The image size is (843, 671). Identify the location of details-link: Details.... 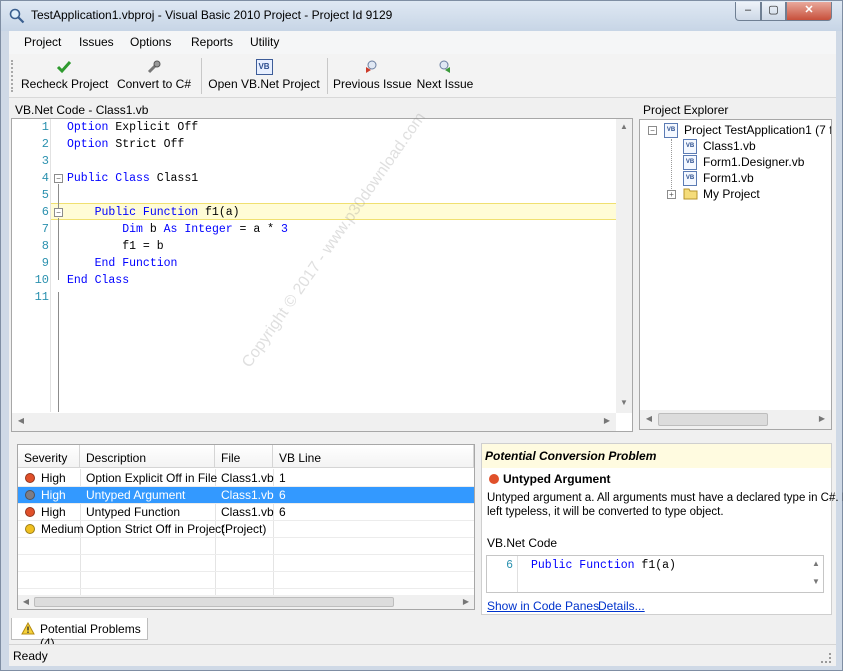
(621, 606).